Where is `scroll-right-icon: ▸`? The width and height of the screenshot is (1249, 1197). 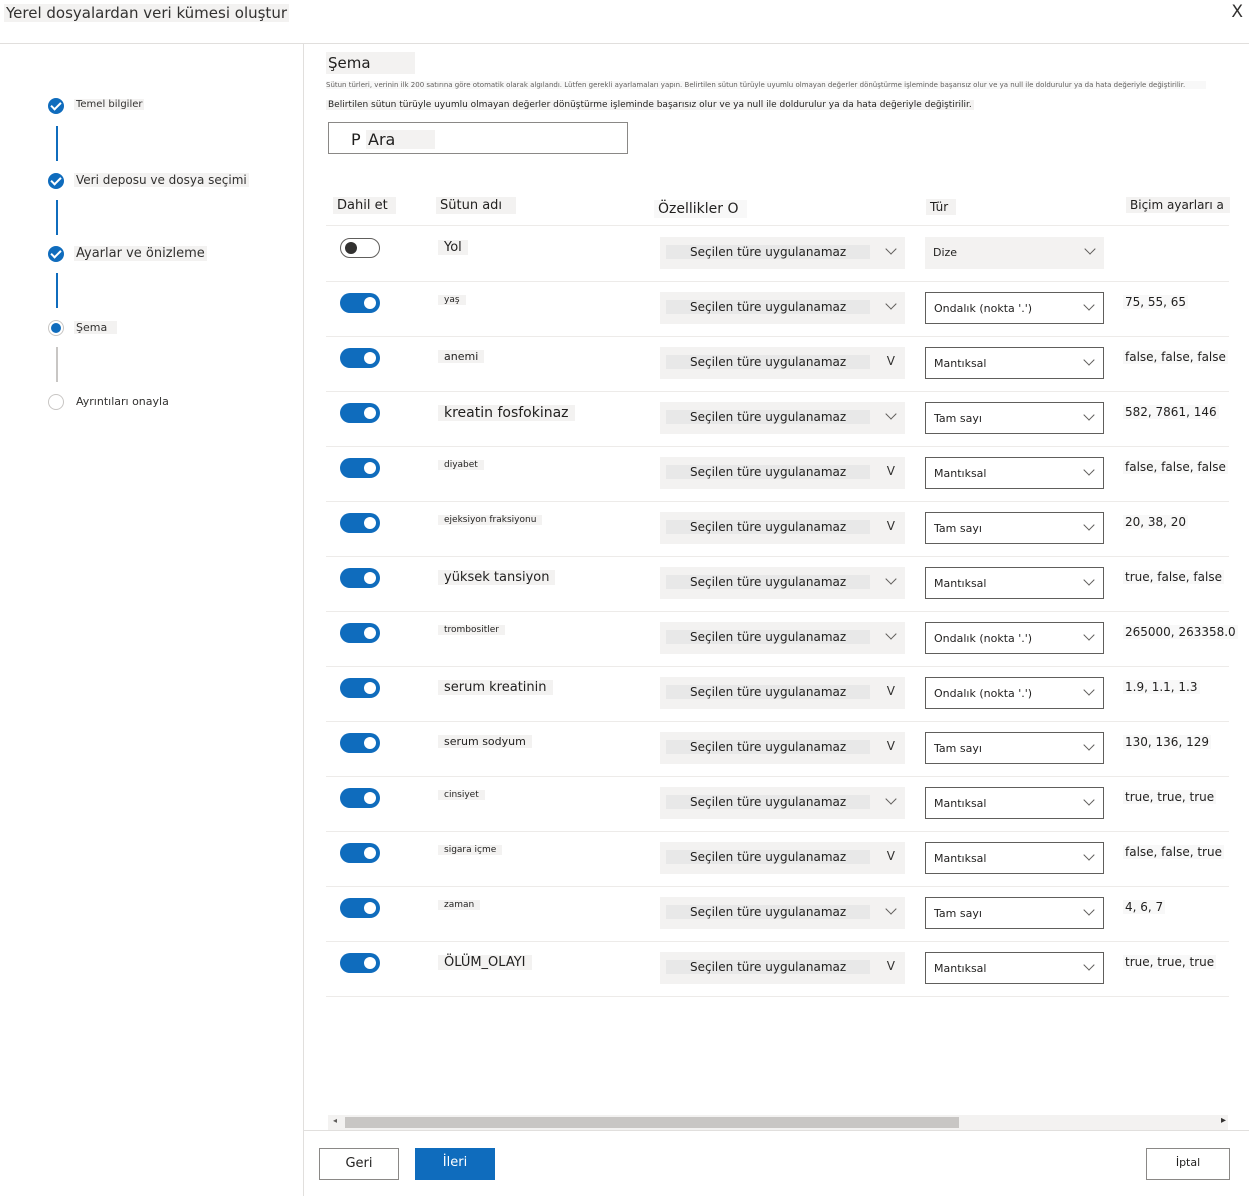 scroll-right-icon: ▸ is located at coordinates (1223, 1120).